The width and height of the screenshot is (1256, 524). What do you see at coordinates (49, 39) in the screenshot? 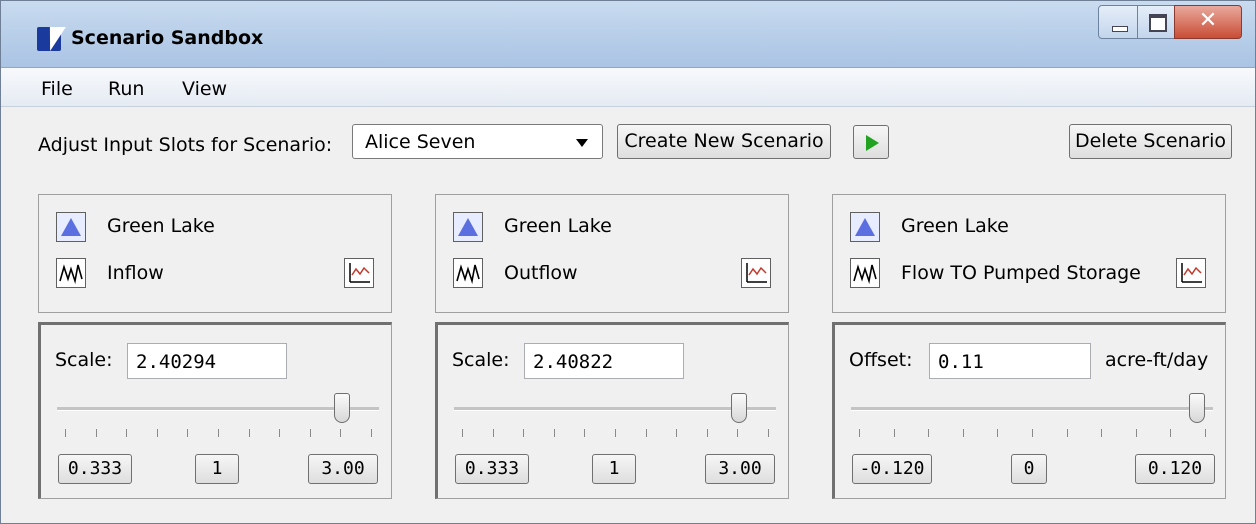
I see `app-logo-icon` at bounding box center [49, 39].